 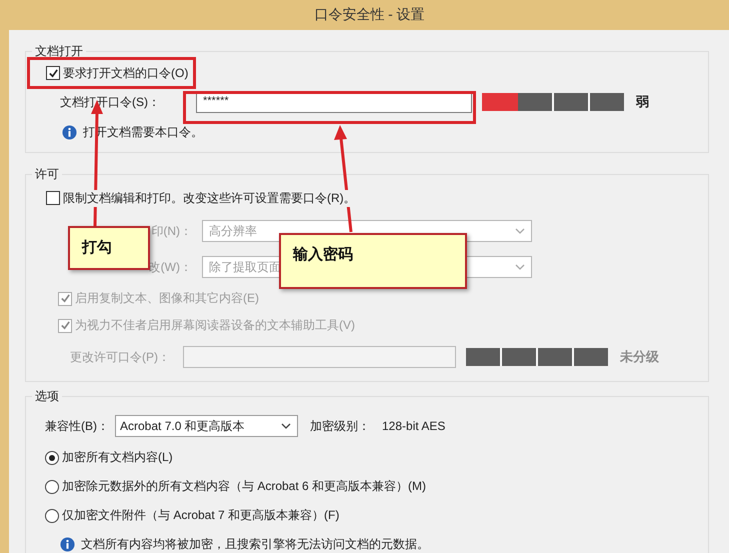 What do you see at coordinates (77, 426) in the screenshot?
I see `dropdown-label: 兼容性(B)：` at bounding box center [77, 426].